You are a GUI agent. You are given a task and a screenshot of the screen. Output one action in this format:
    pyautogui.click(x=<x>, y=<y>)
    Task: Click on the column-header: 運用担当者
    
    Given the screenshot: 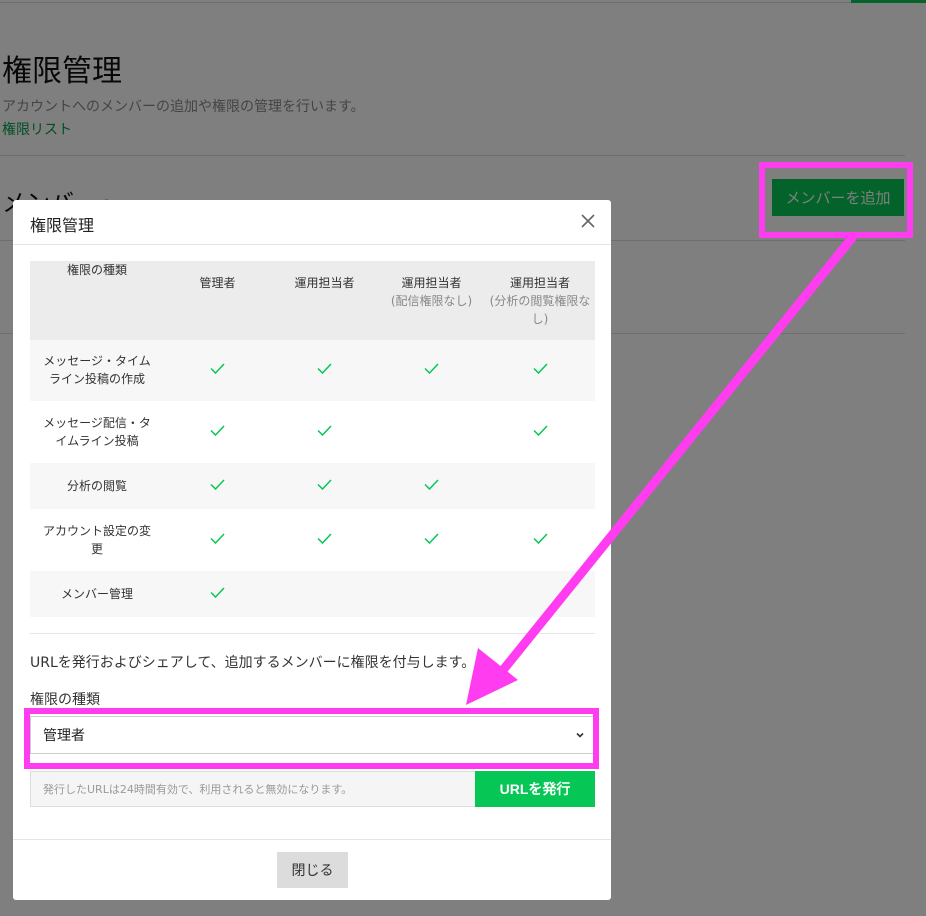 What is the action you would take?
    pyautogui.click(x=324, y=300)
    